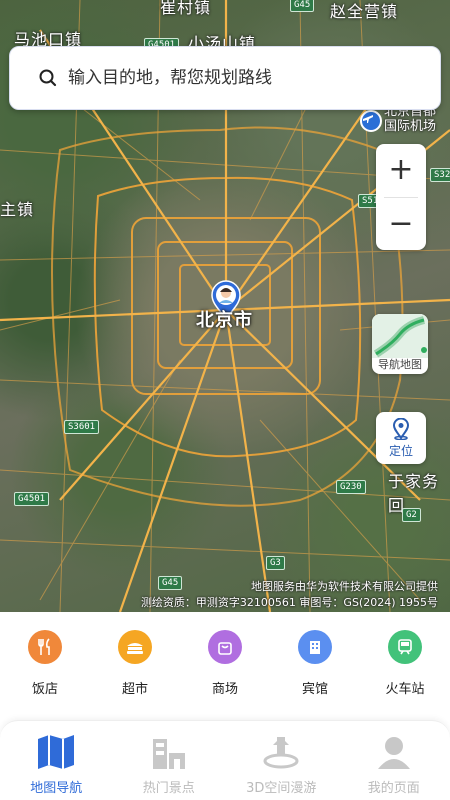 The image size is (450, 800). Describe the element at coordinates (56, 788) in the screenshot. I see `nav-tab-label: 地图导航` at that location.